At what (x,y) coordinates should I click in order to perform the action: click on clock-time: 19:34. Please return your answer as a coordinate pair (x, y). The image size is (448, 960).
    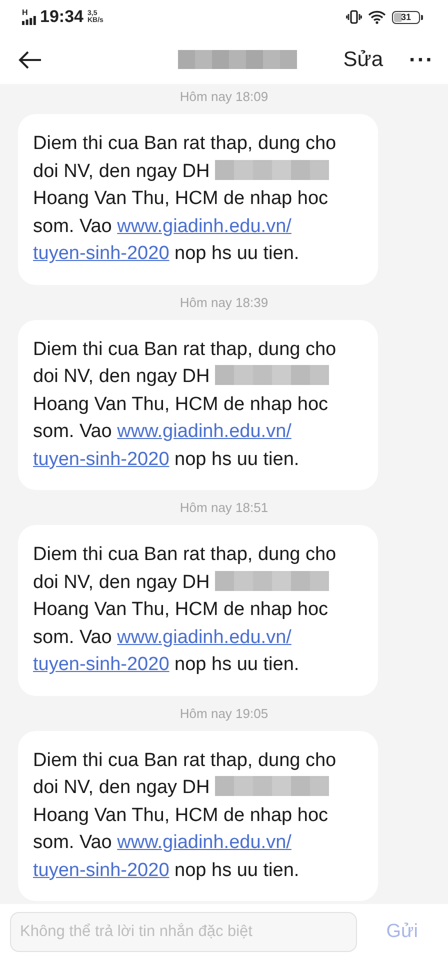
    Looking at the image, I should click on (62, 17).